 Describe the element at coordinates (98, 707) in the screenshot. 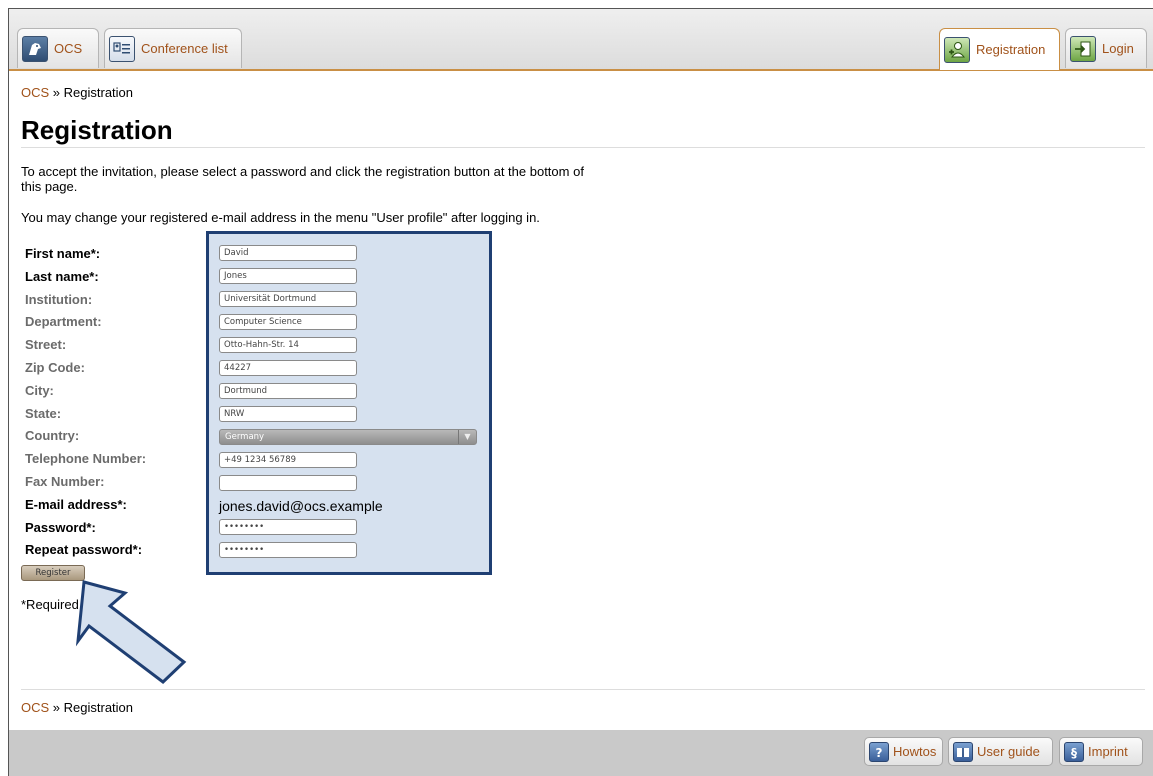

I see `footer-breadcrumb-current: Registration` at that location.